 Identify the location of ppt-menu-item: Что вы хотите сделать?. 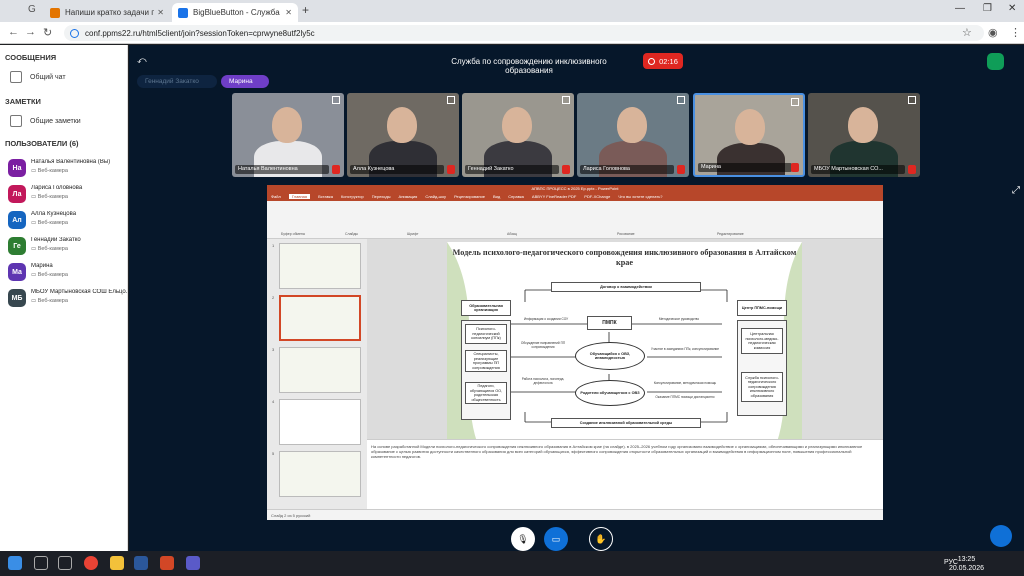
(640, 196).